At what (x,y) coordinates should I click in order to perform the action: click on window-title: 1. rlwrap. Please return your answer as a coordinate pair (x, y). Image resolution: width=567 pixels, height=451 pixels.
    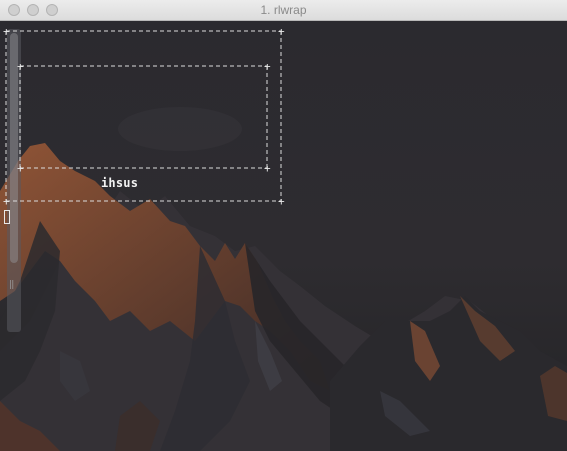
    Looking at the image, I should click on (283, 10).